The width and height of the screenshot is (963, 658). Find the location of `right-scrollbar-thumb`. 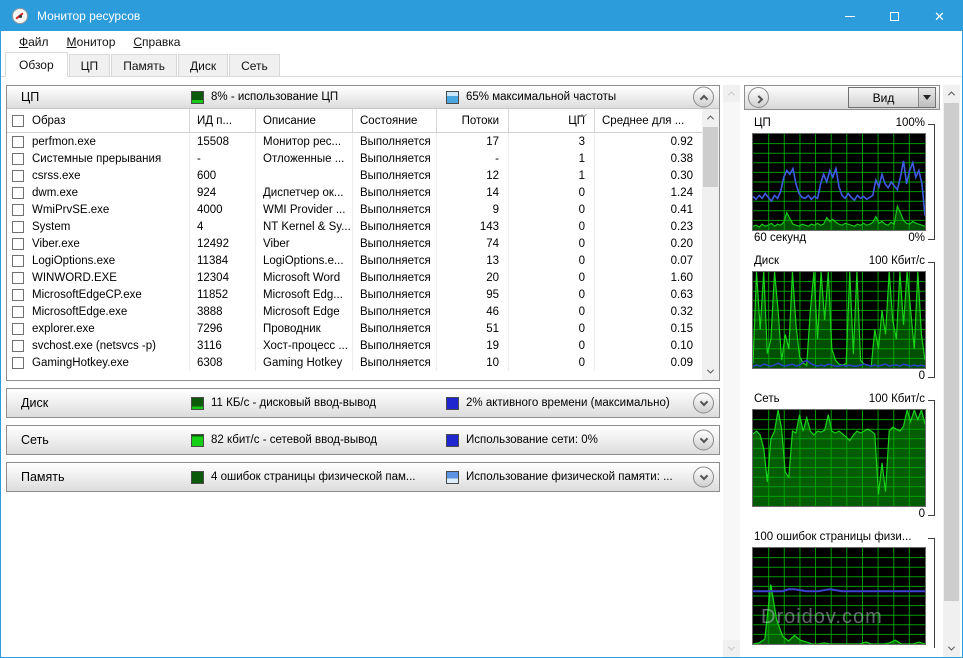

right-scrollbar-thumb is located at coordinates (951, 352).